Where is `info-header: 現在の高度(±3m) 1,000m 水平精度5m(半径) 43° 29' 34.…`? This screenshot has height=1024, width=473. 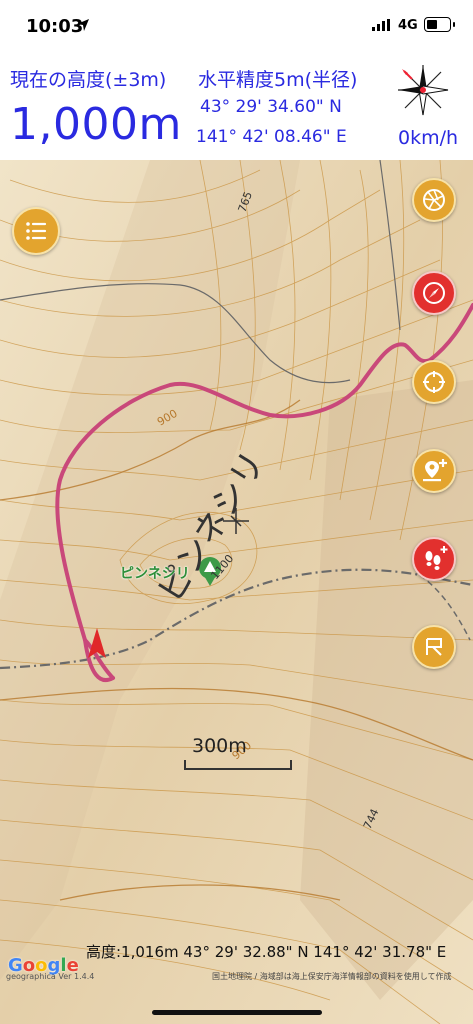
info-header: 現在の高度(±3m) 1,000m 水平精度5m(半径) 43° 29' 34.… is located at coordinates (236, 107).